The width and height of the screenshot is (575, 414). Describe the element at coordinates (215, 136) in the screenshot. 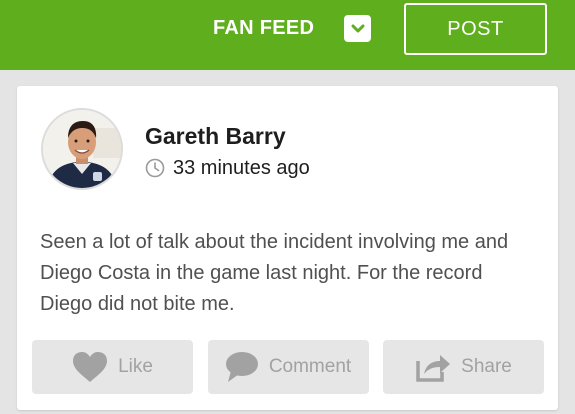

I see `author-name: Gareth Barry` at that location.